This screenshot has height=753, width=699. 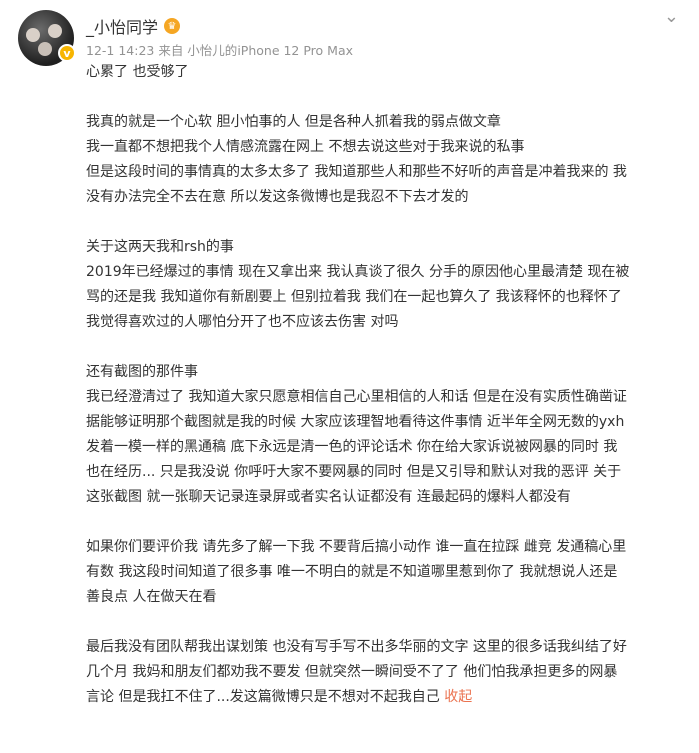 What do you see at coordinates (67, 53) in the screenshot?
I see `verified-badge-icon: v` at bounding box center [67, 53].